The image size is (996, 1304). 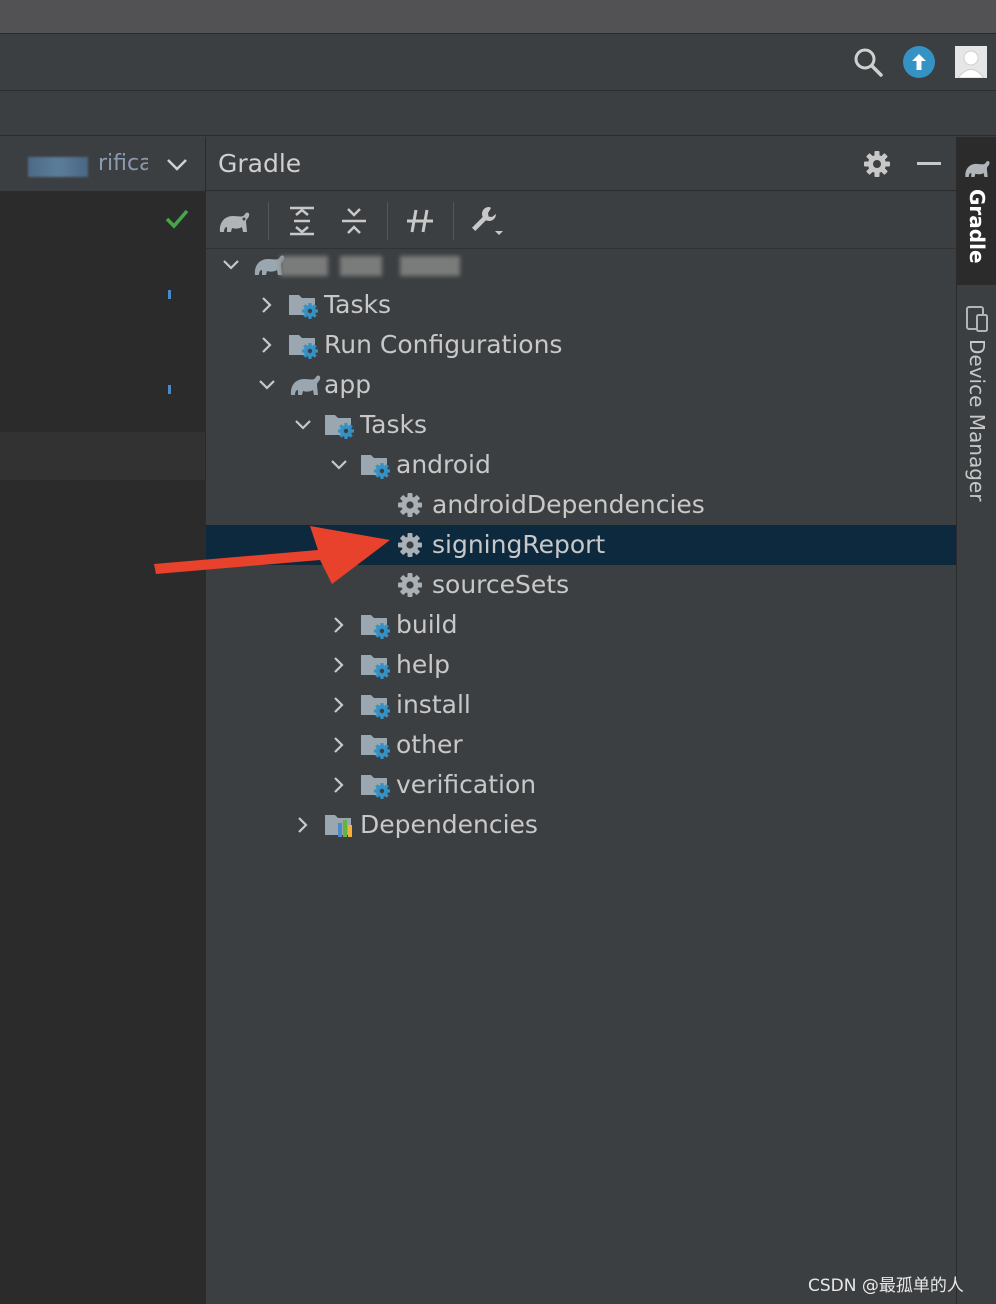 I want to click on tree-row-label: android, so click(x=443, y=464).